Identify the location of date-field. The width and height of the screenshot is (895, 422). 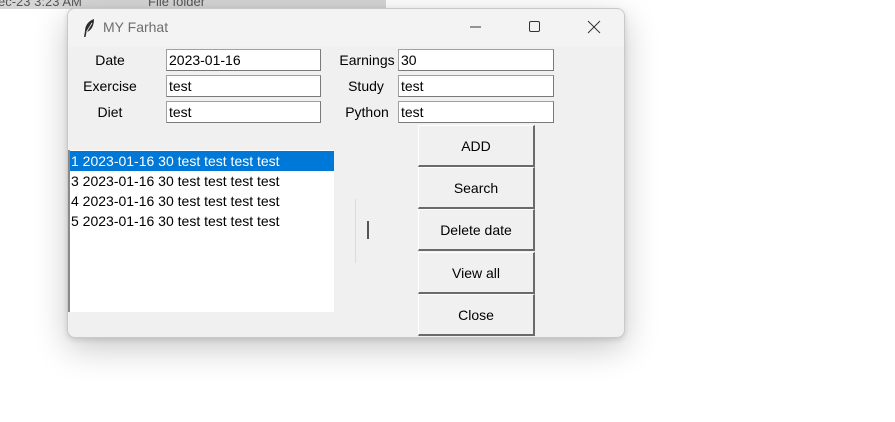
(243, 60).